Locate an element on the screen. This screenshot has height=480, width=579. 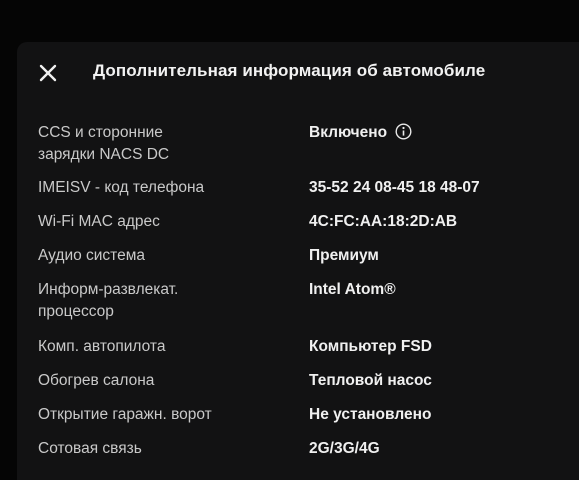
row-value-text: Включено is located at coordinates (348, 132).